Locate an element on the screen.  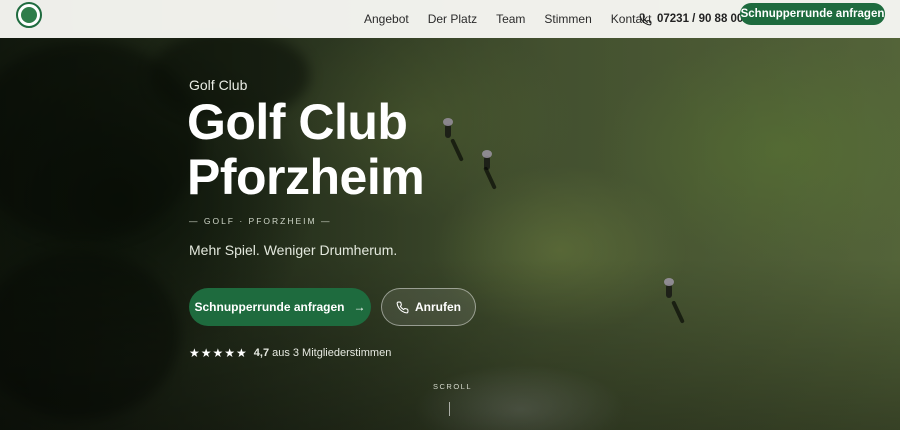
nav-links: Angebot Der Platz Team Stimmen Kontakt is located at coordinates (517, 19).